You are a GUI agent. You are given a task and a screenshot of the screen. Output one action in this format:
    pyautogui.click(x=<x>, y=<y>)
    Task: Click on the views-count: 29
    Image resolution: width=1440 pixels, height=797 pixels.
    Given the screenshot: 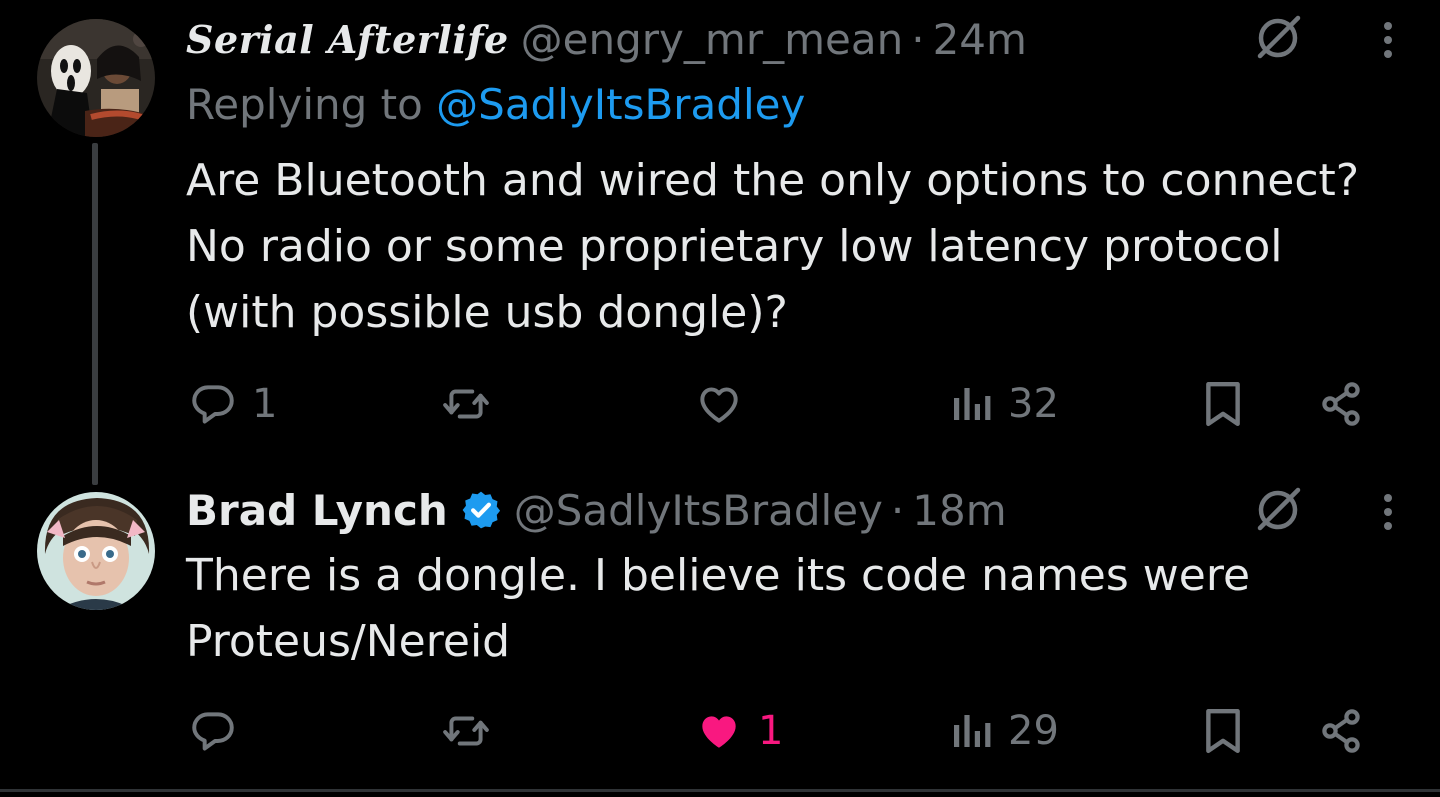 What is the action you would take?
    pyautogui.click(x=1033, y=731)
    